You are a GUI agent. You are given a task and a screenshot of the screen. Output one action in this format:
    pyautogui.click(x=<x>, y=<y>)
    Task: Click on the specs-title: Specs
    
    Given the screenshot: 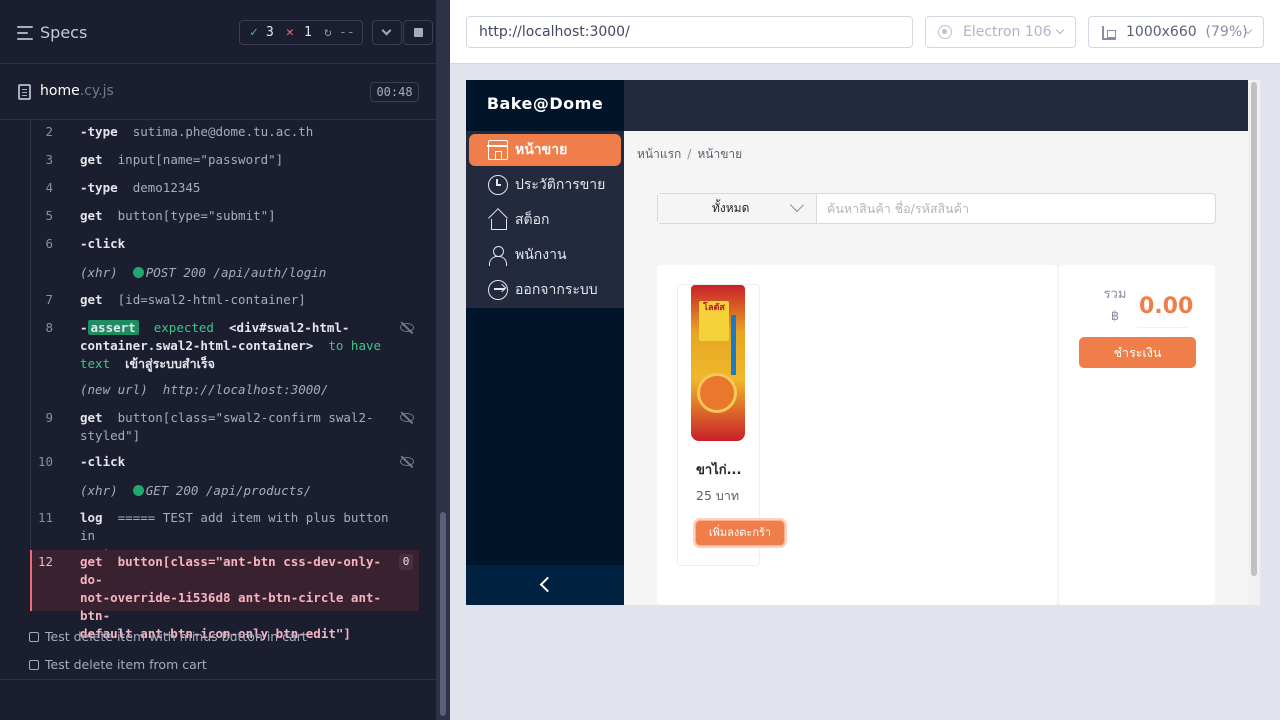 What is the action you would take?
    pyautogui.click(x=63, y=32)
    